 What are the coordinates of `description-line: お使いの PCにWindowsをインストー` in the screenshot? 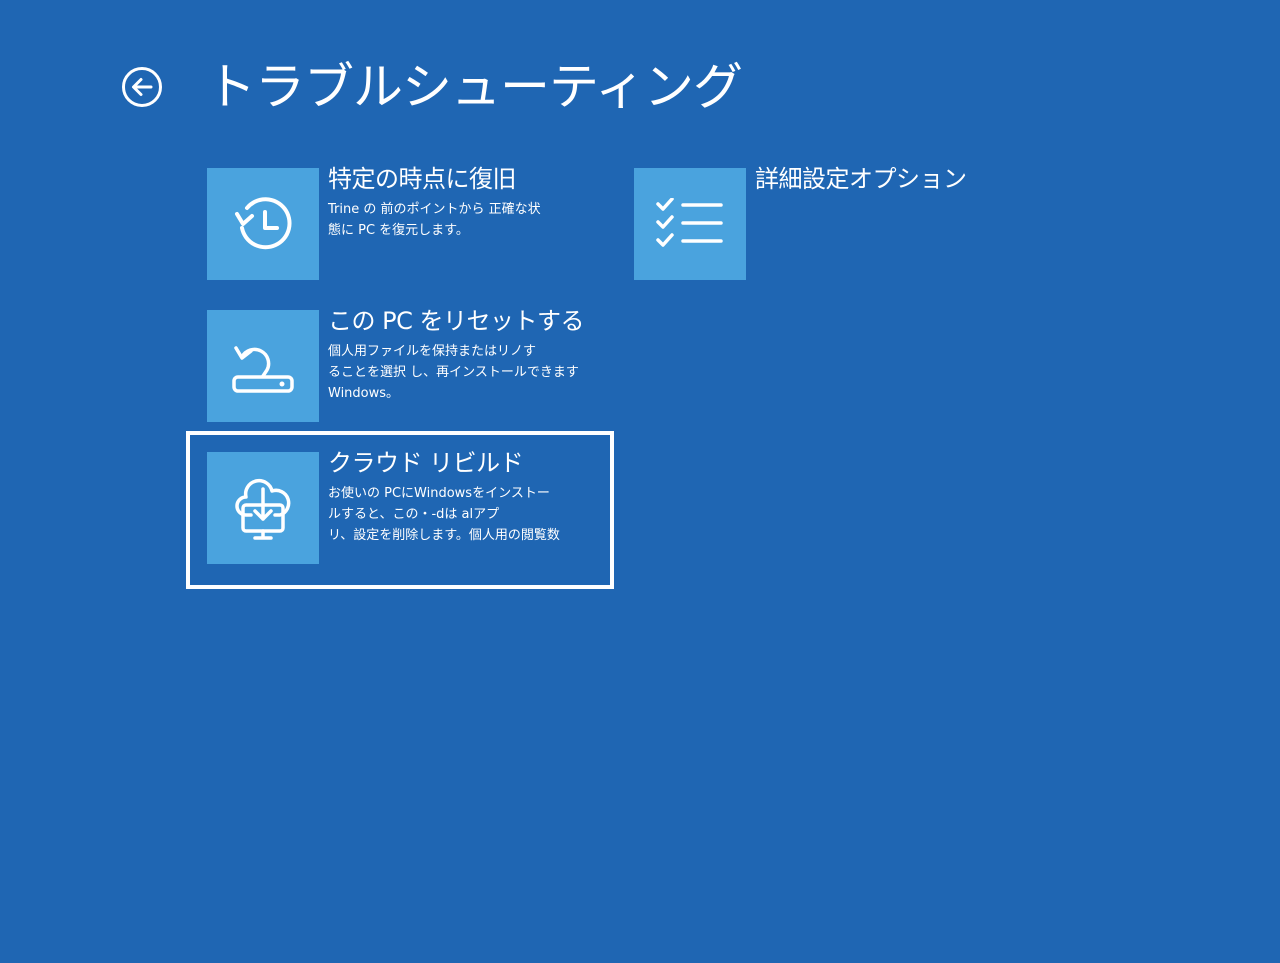 It's located at (439, 493).